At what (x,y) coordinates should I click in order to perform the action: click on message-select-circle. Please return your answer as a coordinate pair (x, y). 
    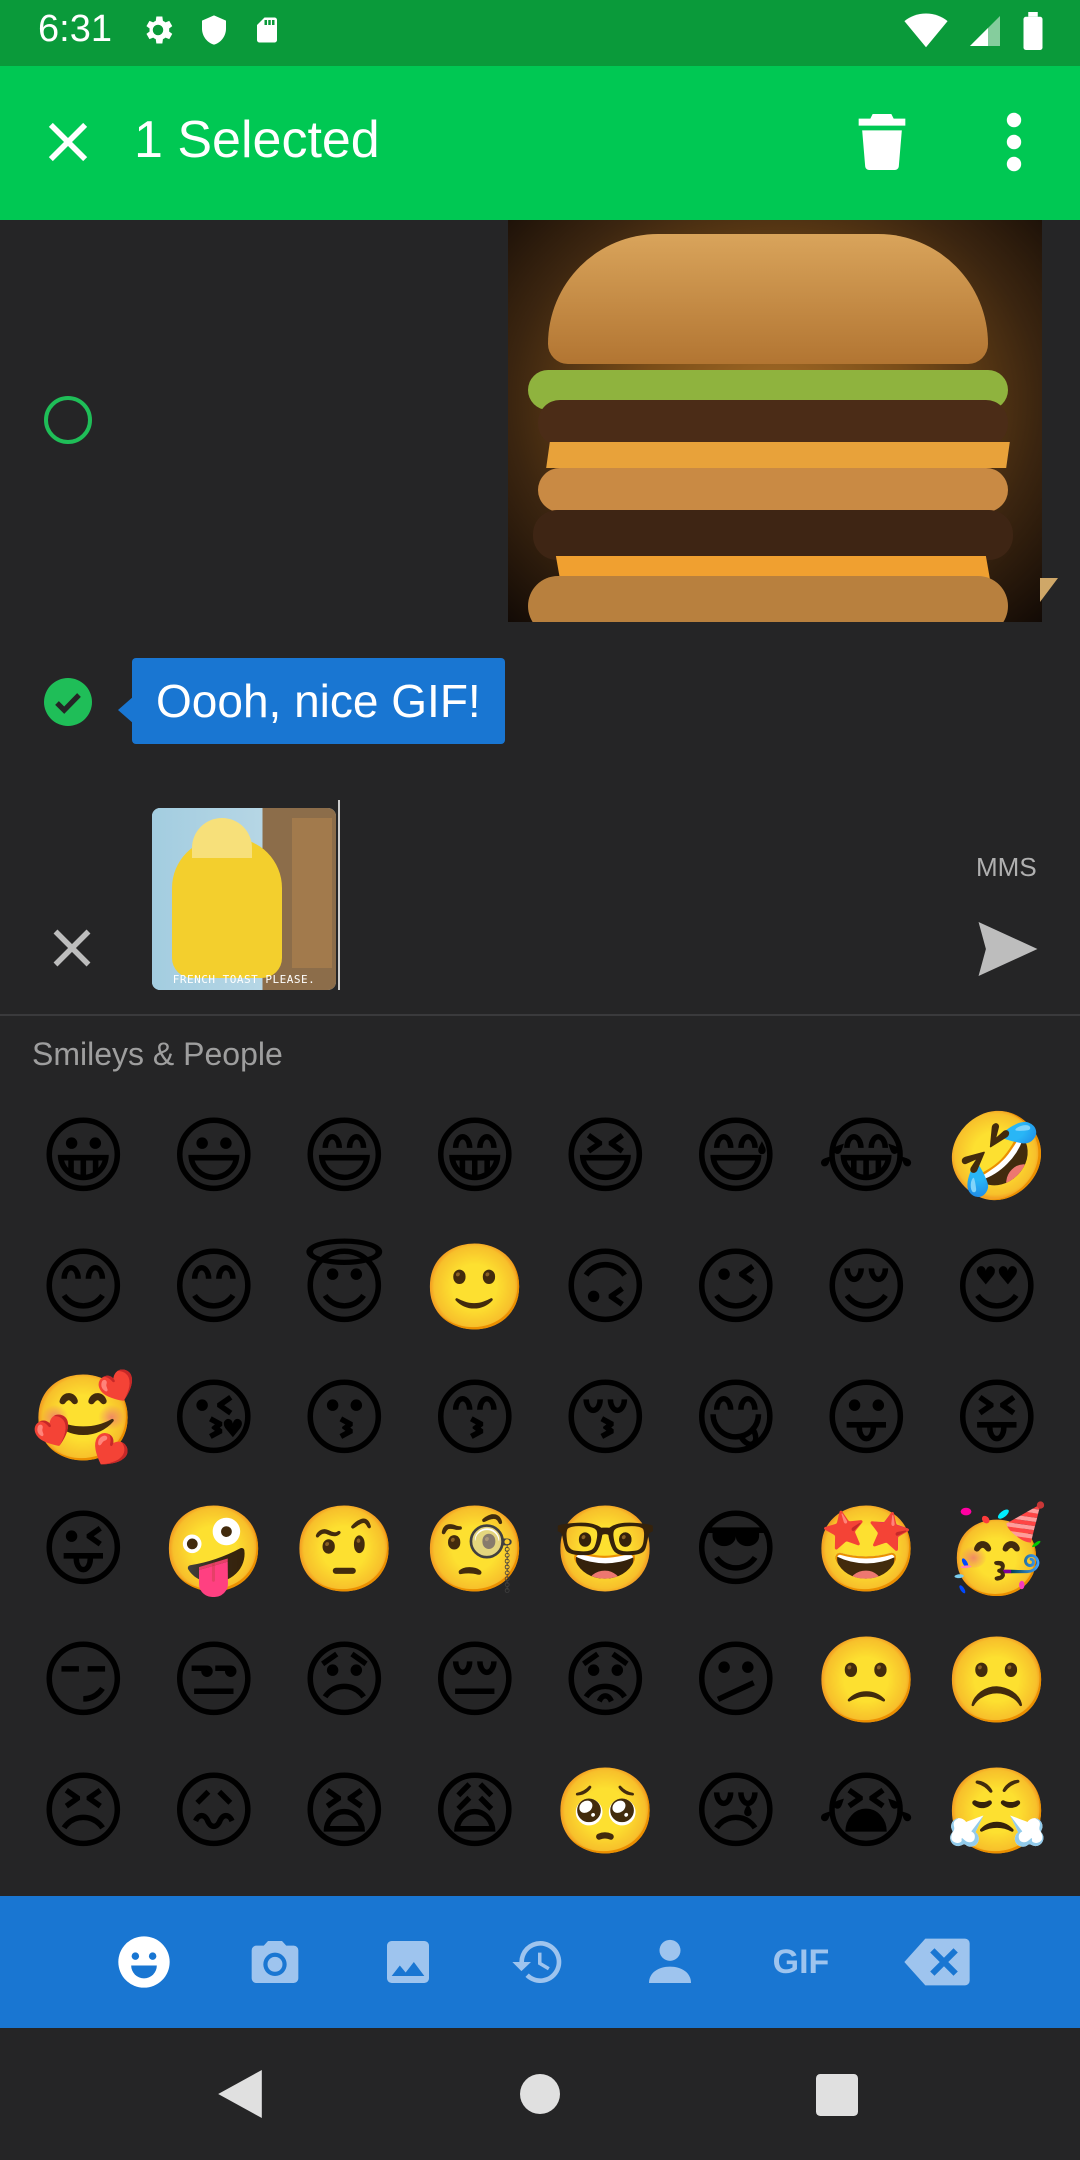
    Looking at the image, I should click on (68, 420).